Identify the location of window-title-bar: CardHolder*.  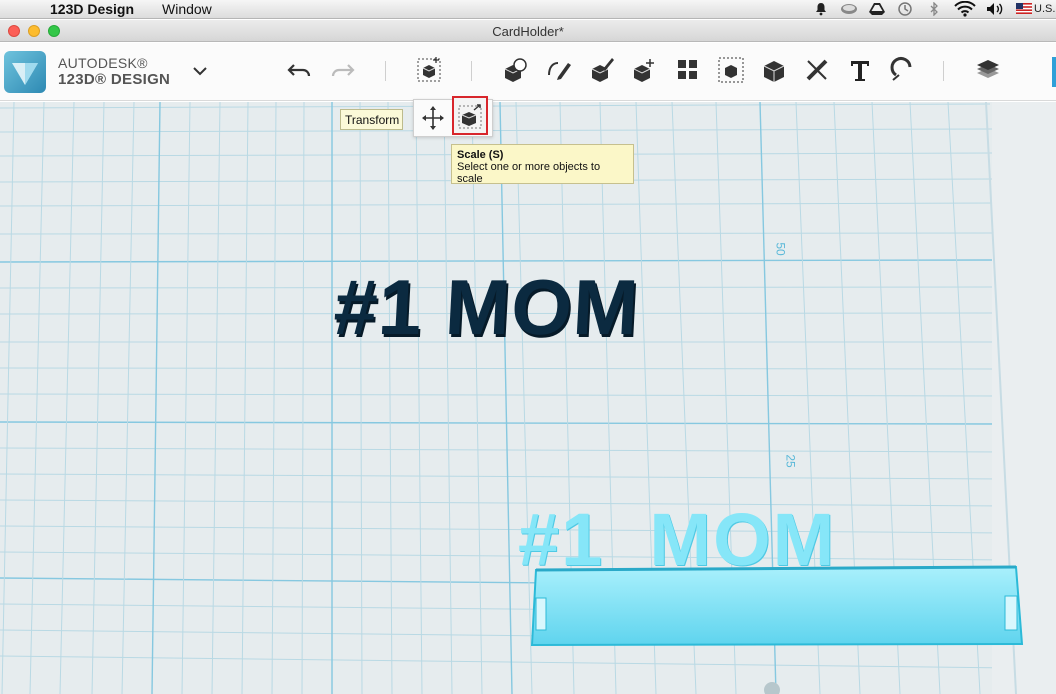
(528, 31).